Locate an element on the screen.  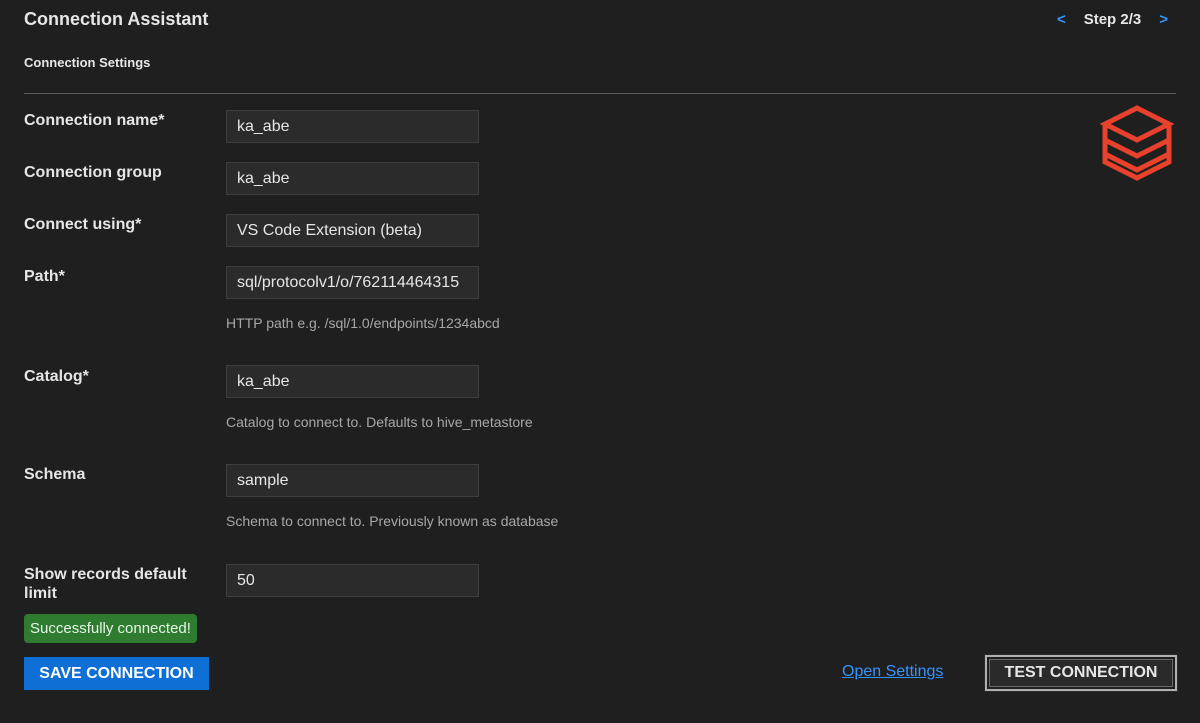
connection-group-input is located at coordinates (352, 178).